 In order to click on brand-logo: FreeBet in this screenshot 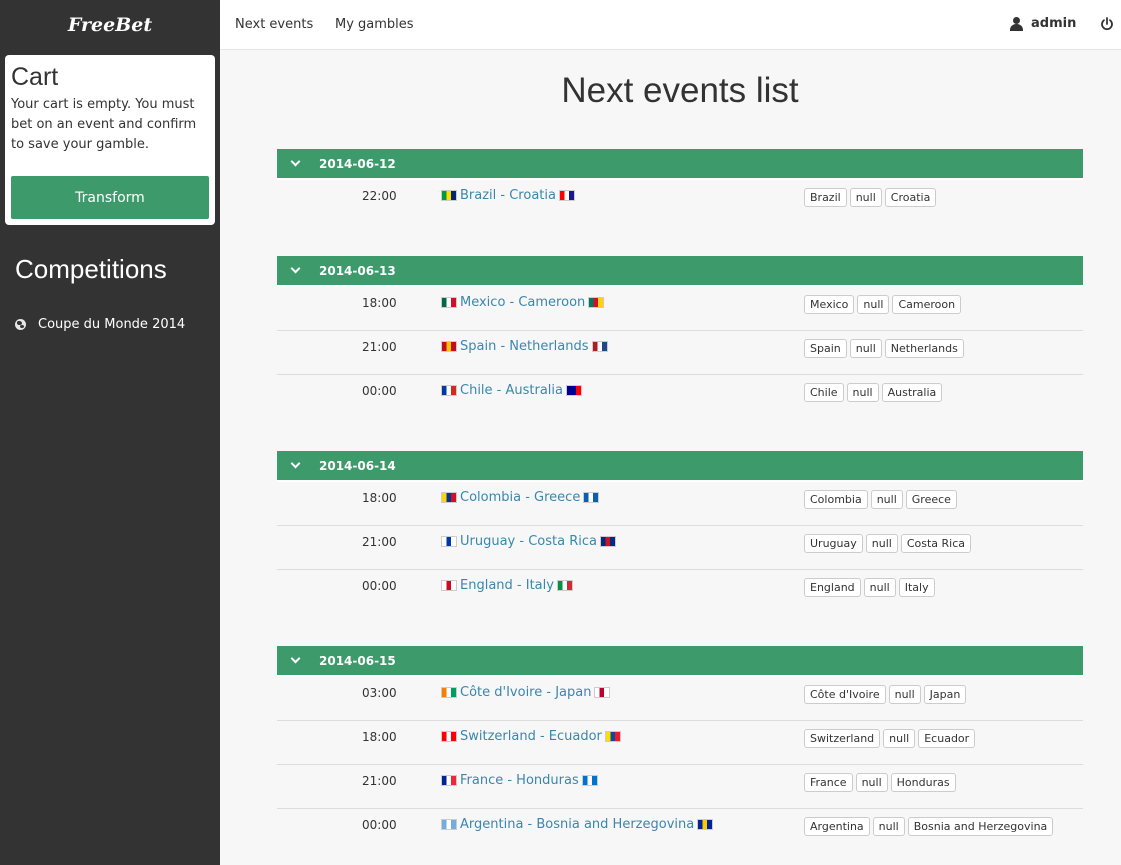, I will do `click(110, 25)`.